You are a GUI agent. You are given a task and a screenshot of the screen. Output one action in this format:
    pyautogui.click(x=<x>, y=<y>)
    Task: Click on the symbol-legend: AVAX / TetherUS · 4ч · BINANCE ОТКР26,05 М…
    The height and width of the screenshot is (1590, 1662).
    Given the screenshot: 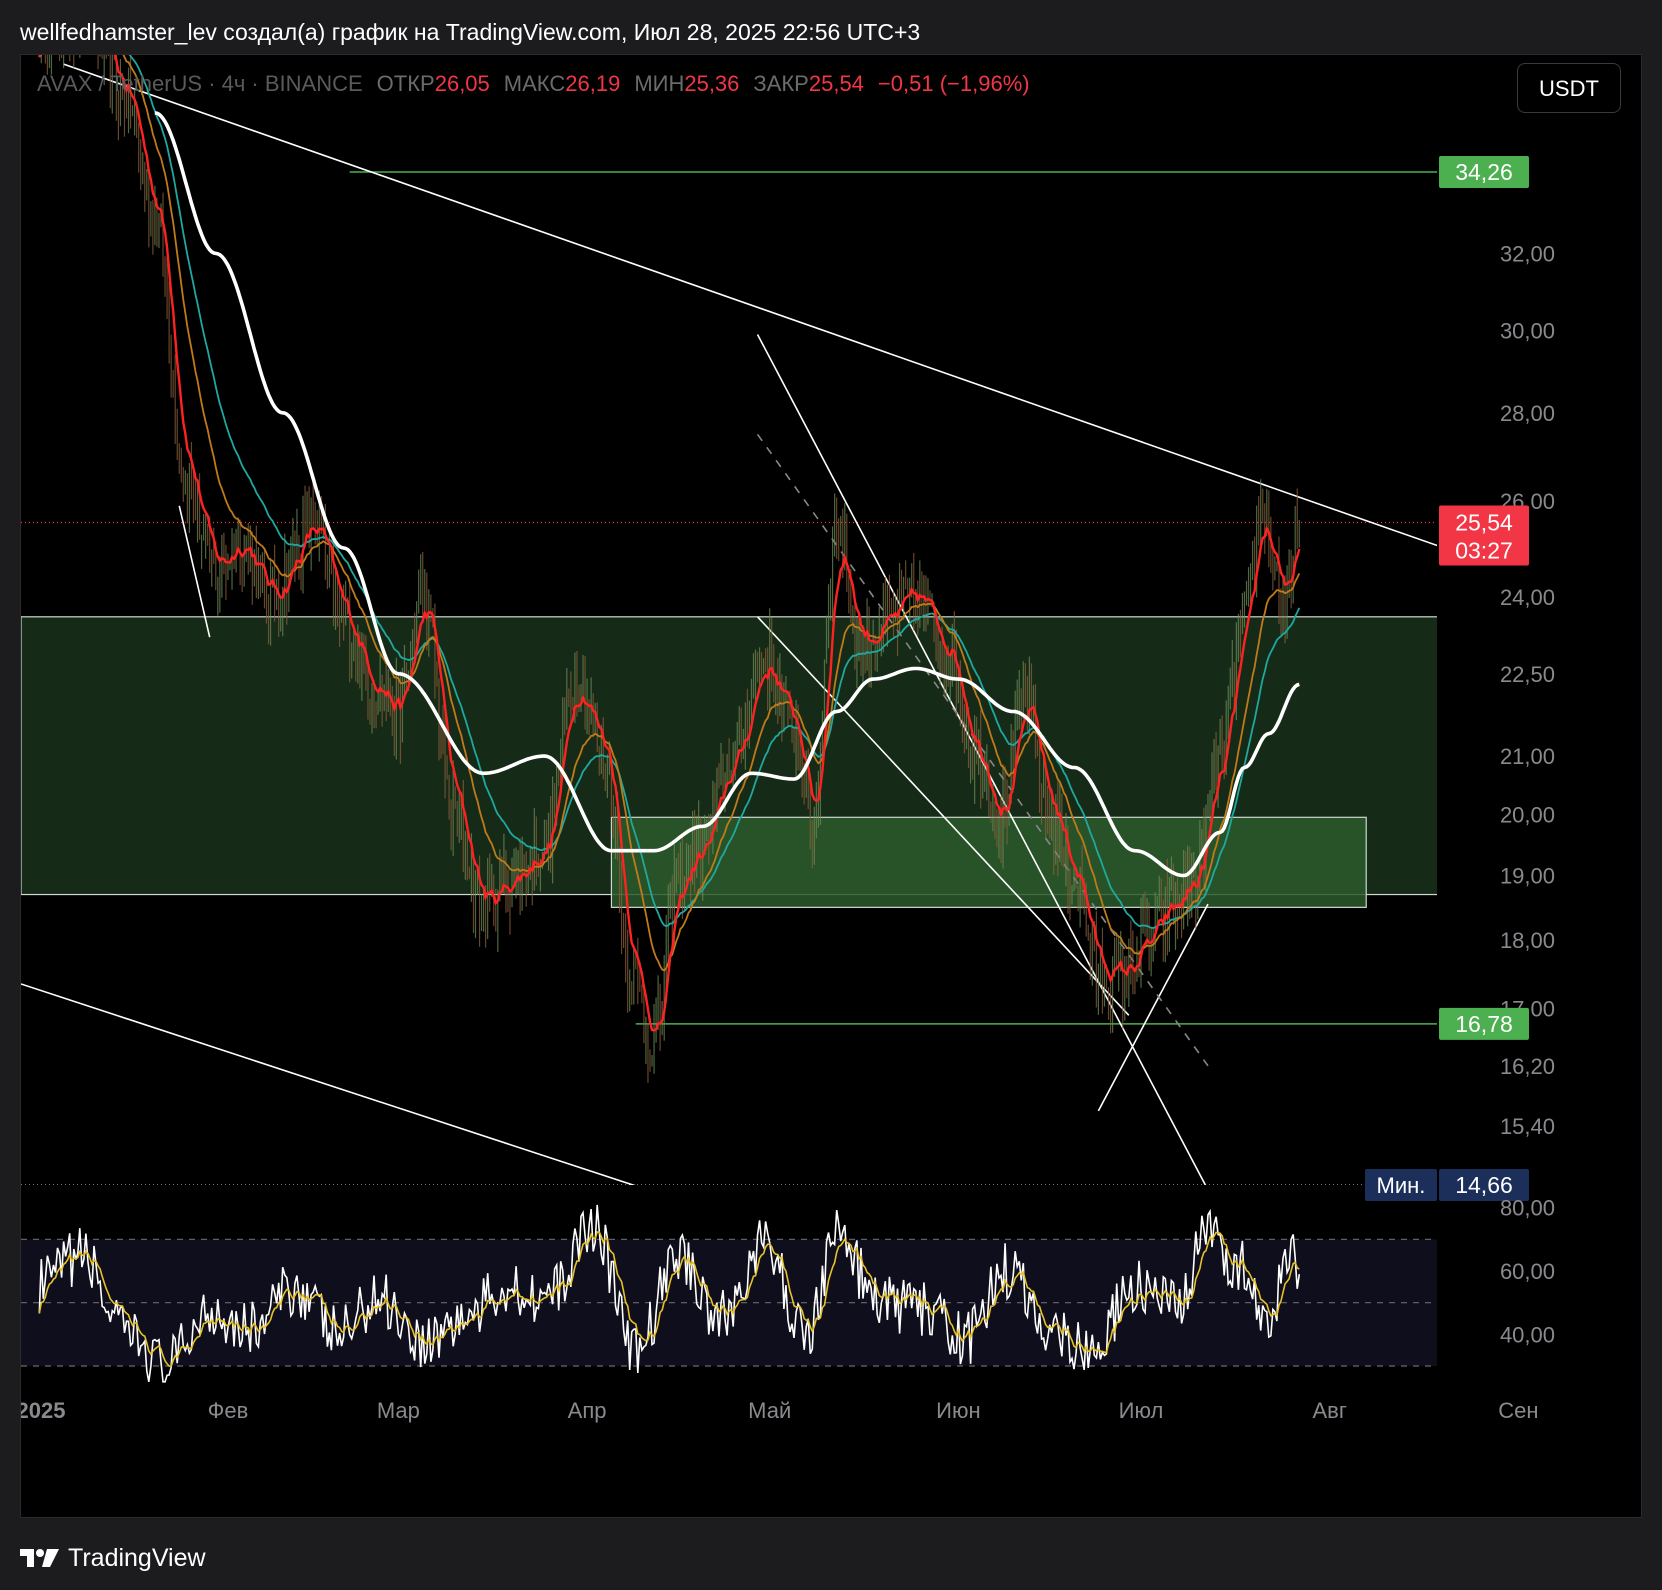 What is the action you would take?
    pyautogui.click(x=533, y=84)
    